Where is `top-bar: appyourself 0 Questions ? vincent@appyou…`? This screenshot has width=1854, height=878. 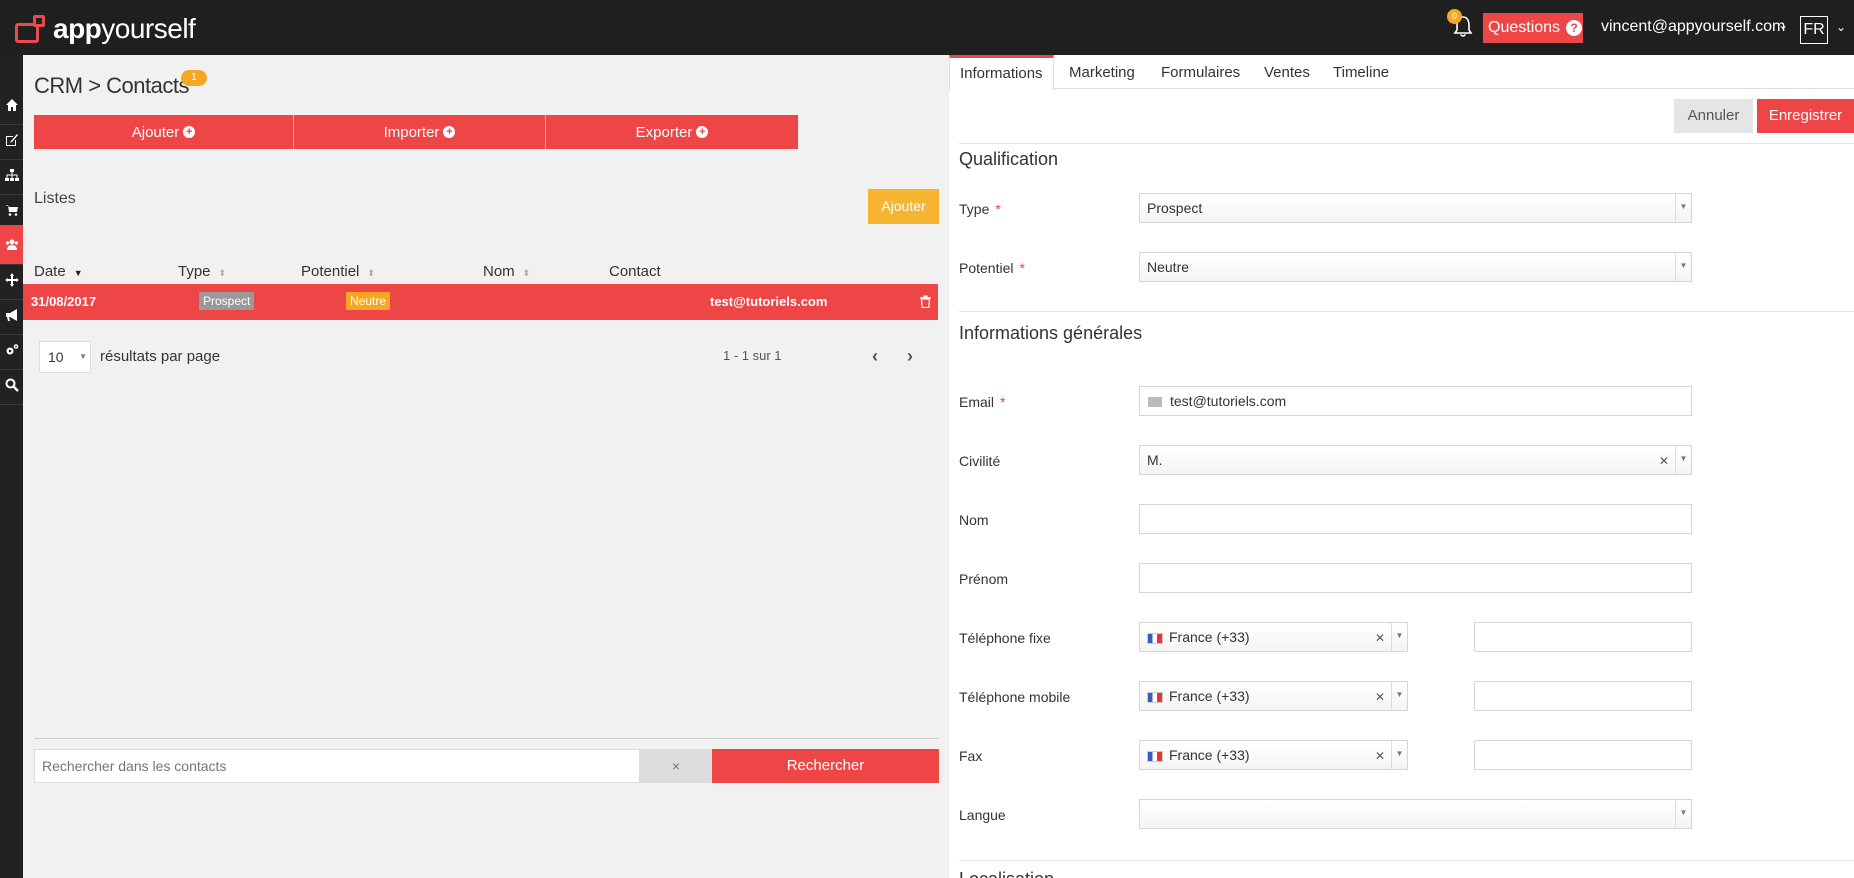
top-bar: appyourself 0 Questions ? vincent@appyou… is located at coordinates (927, 27).